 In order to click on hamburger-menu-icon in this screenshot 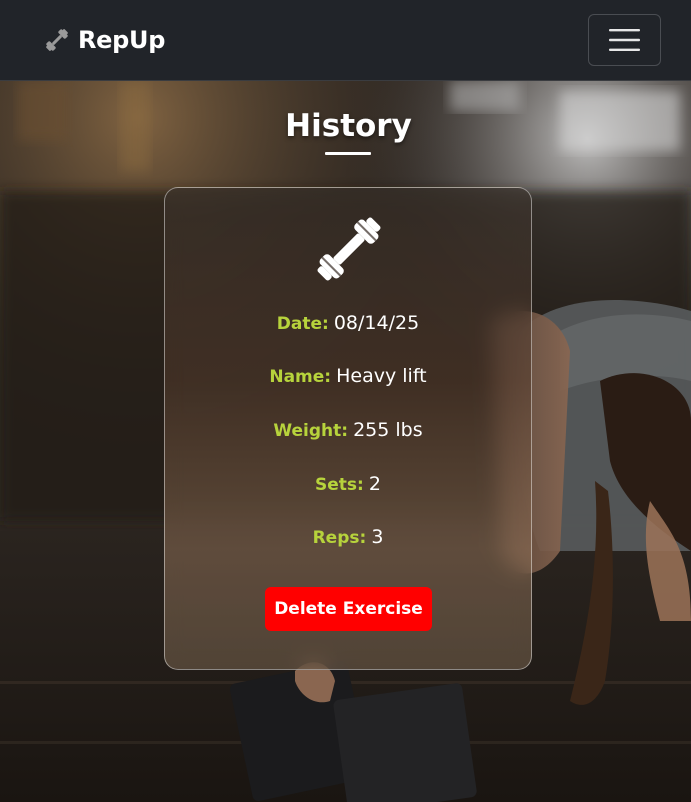, I will do `click(624, 40)`.